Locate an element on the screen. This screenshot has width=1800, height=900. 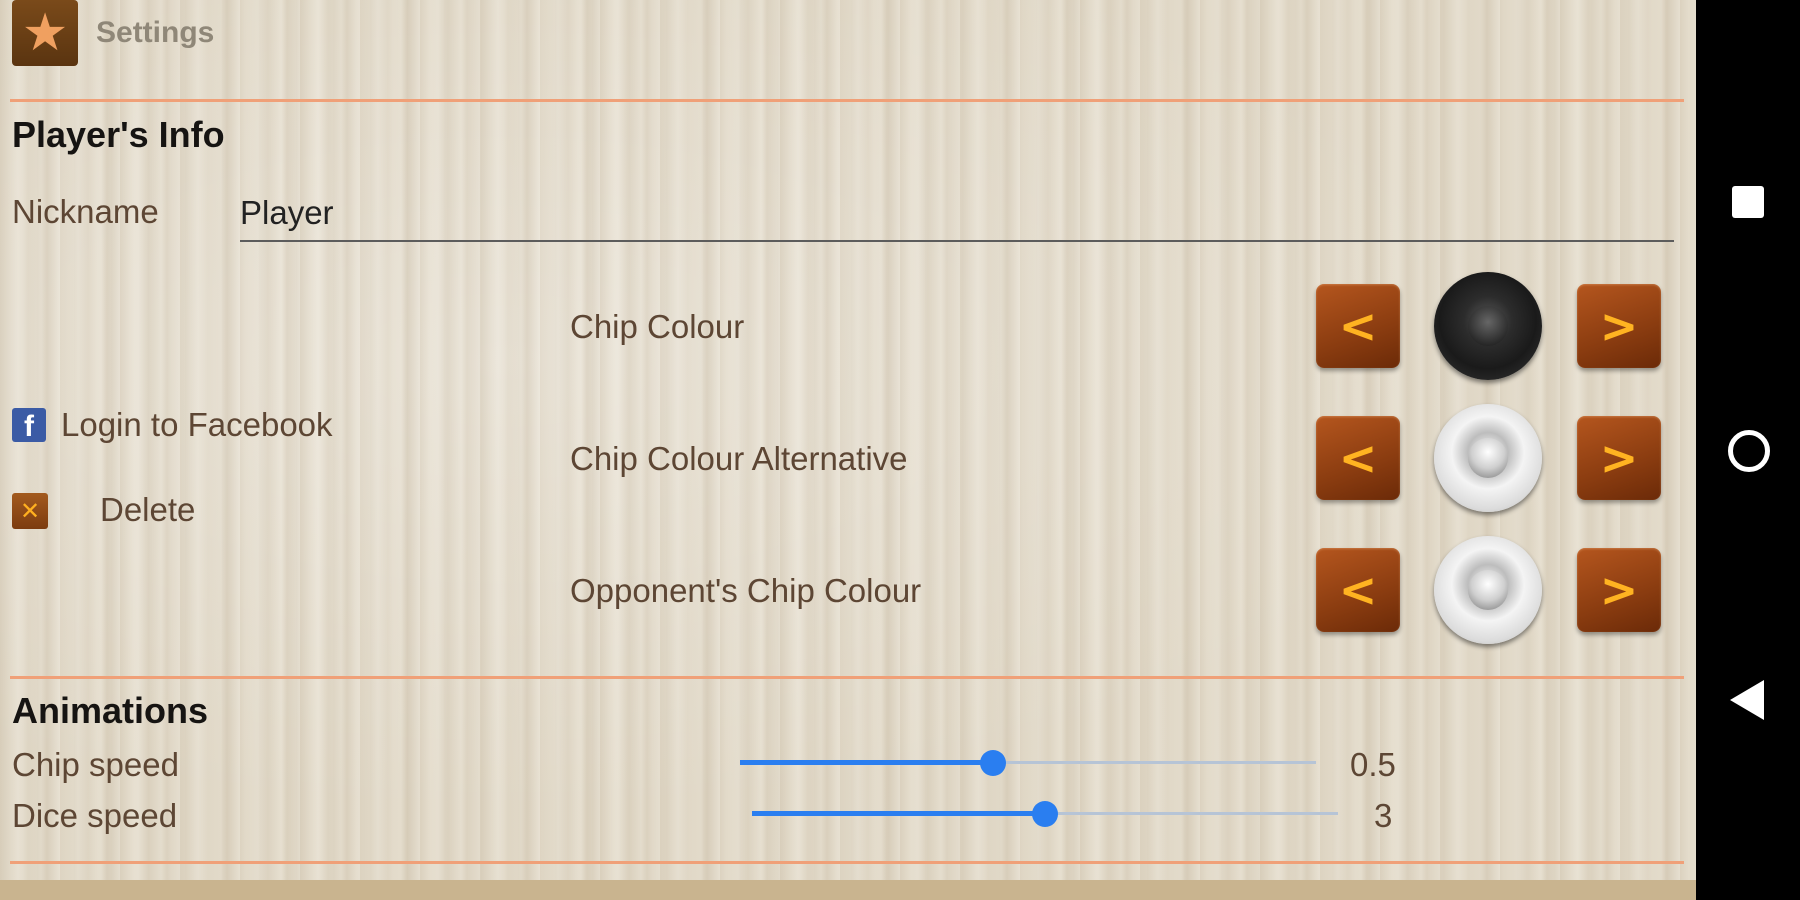
recent-apps-icon is located at coordinates (1748, 202).